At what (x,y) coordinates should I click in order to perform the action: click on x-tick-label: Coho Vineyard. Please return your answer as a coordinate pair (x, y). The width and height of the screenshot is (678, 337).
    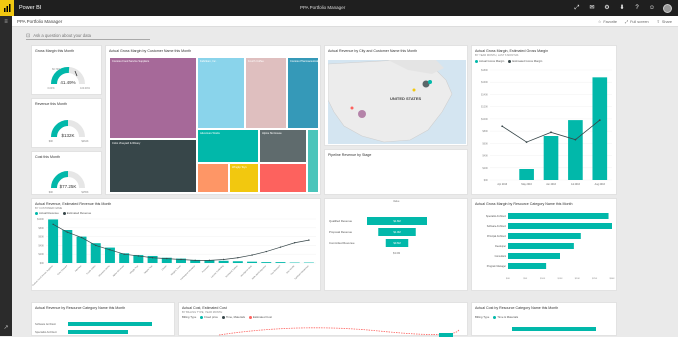
    Looking at the image, I should click on (62, 270).